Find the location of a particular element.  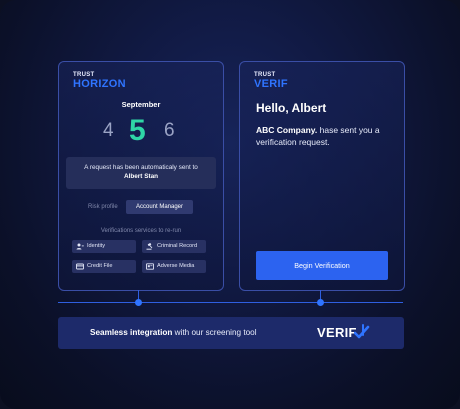

service-identity-button: Identity is located at coordinates (104, 246).